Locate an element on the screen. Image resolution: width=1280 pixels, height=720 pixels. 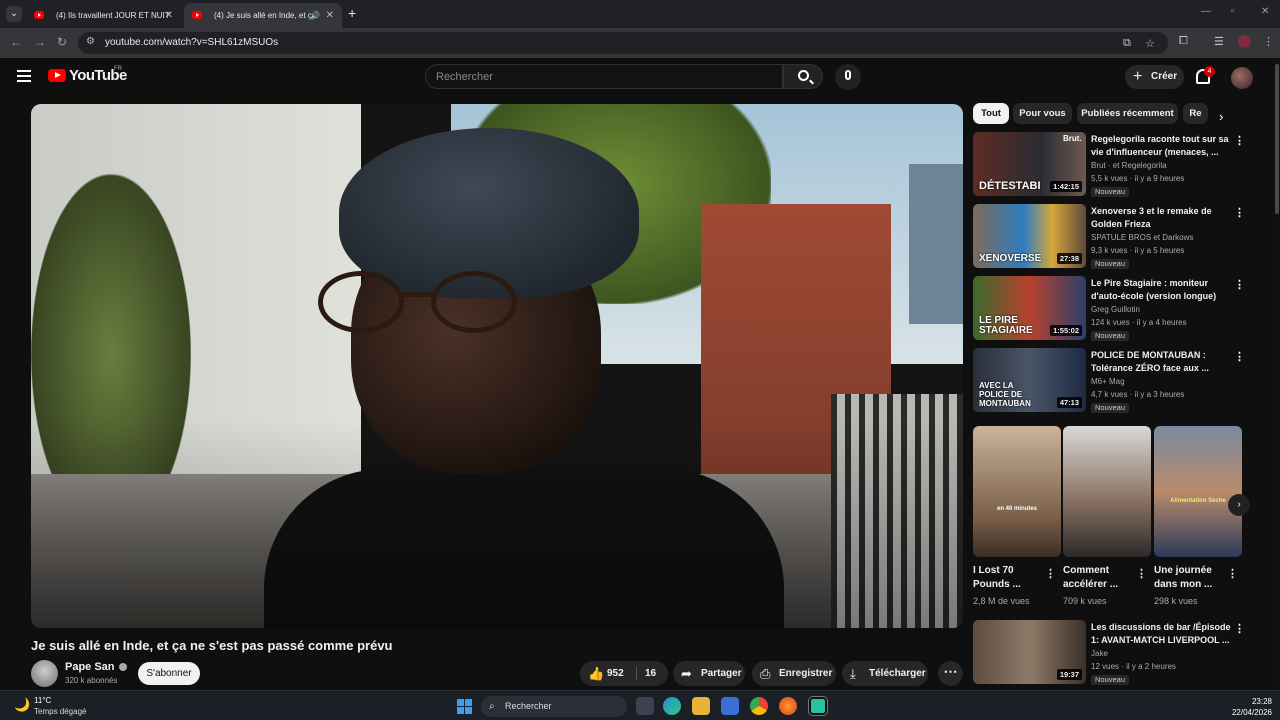
chip-all: Tout is located at coordinates (991, 113).